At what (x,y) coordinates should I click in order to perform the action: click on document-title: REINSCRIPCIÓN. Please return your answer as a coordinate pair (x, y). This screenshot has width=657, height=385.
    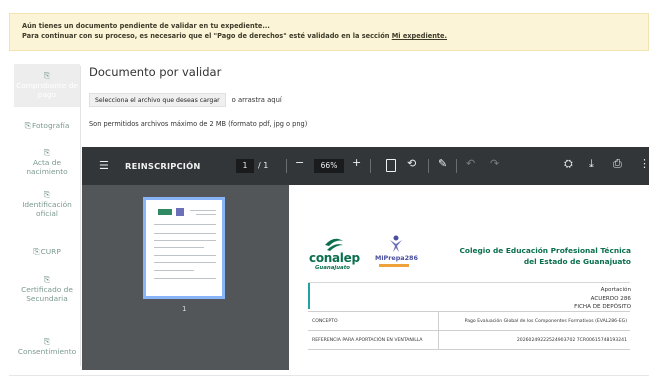
    Looking at the image, I should click on (163, 166).